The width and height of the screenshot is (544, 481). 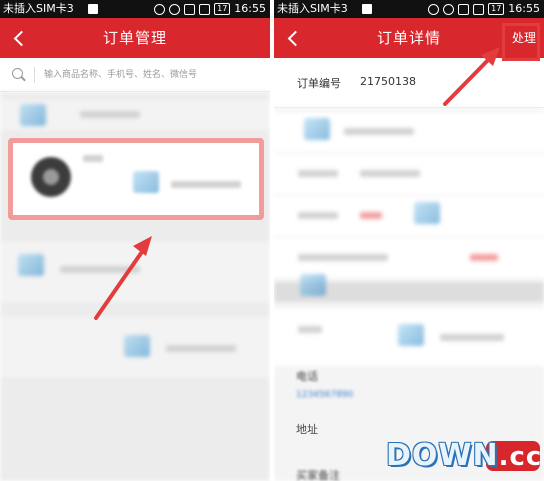 I want to click on phone-link: 1234567890, so click(x=324, y=395).